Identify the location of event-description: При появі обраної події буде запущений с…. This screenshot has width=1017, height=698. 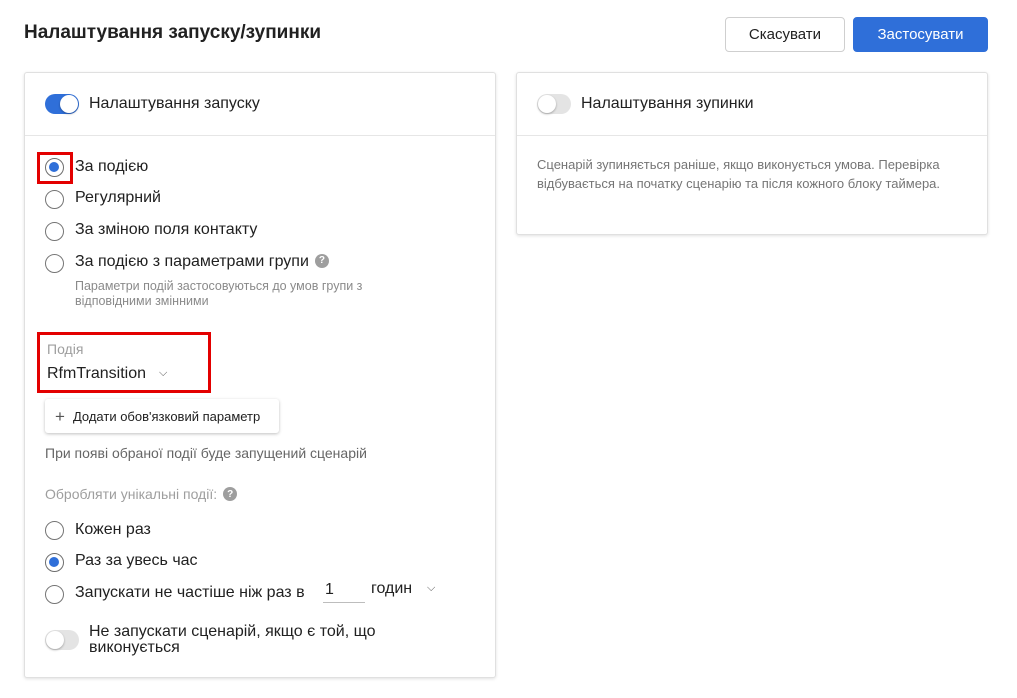
(206, 453).